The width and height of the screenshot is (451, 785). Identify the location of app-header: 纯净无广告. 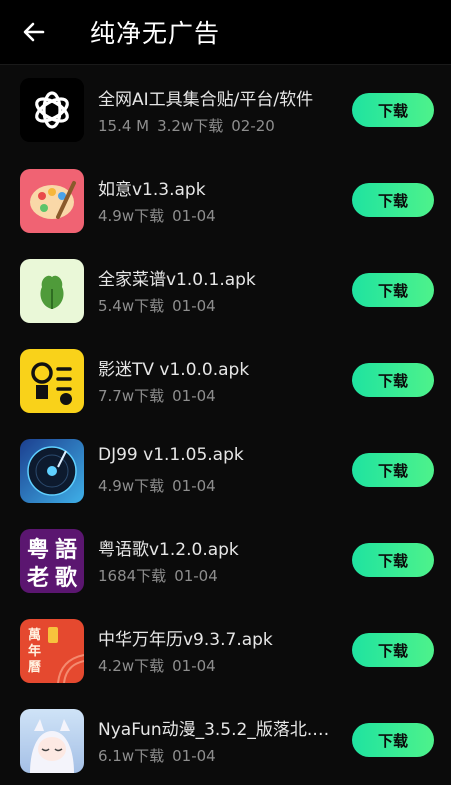
(225, 32).